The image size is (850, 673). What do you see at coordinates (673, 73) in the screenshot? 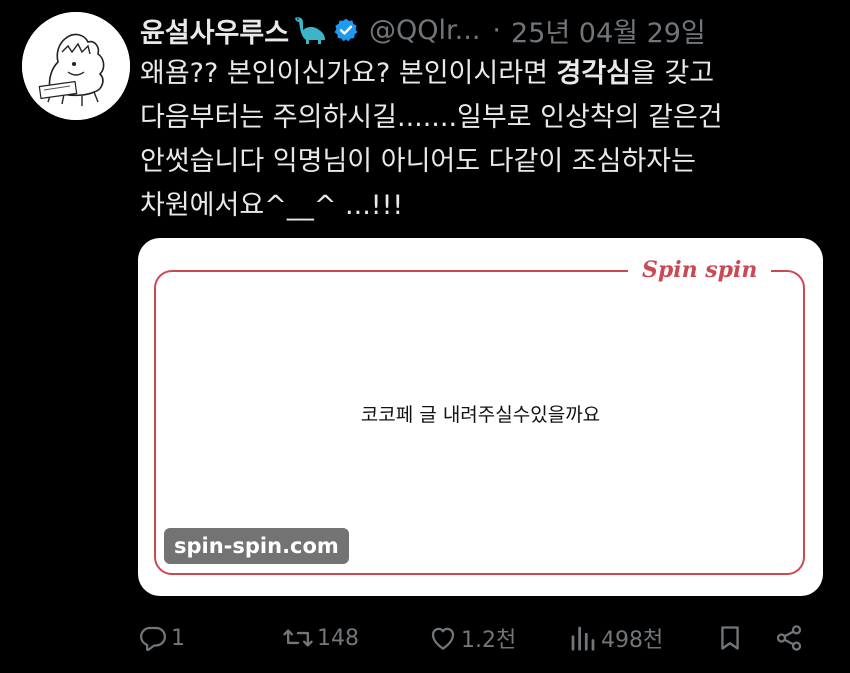
I see `tweet-line-1-end: 을 갖고` at bounding box center [673, 73].